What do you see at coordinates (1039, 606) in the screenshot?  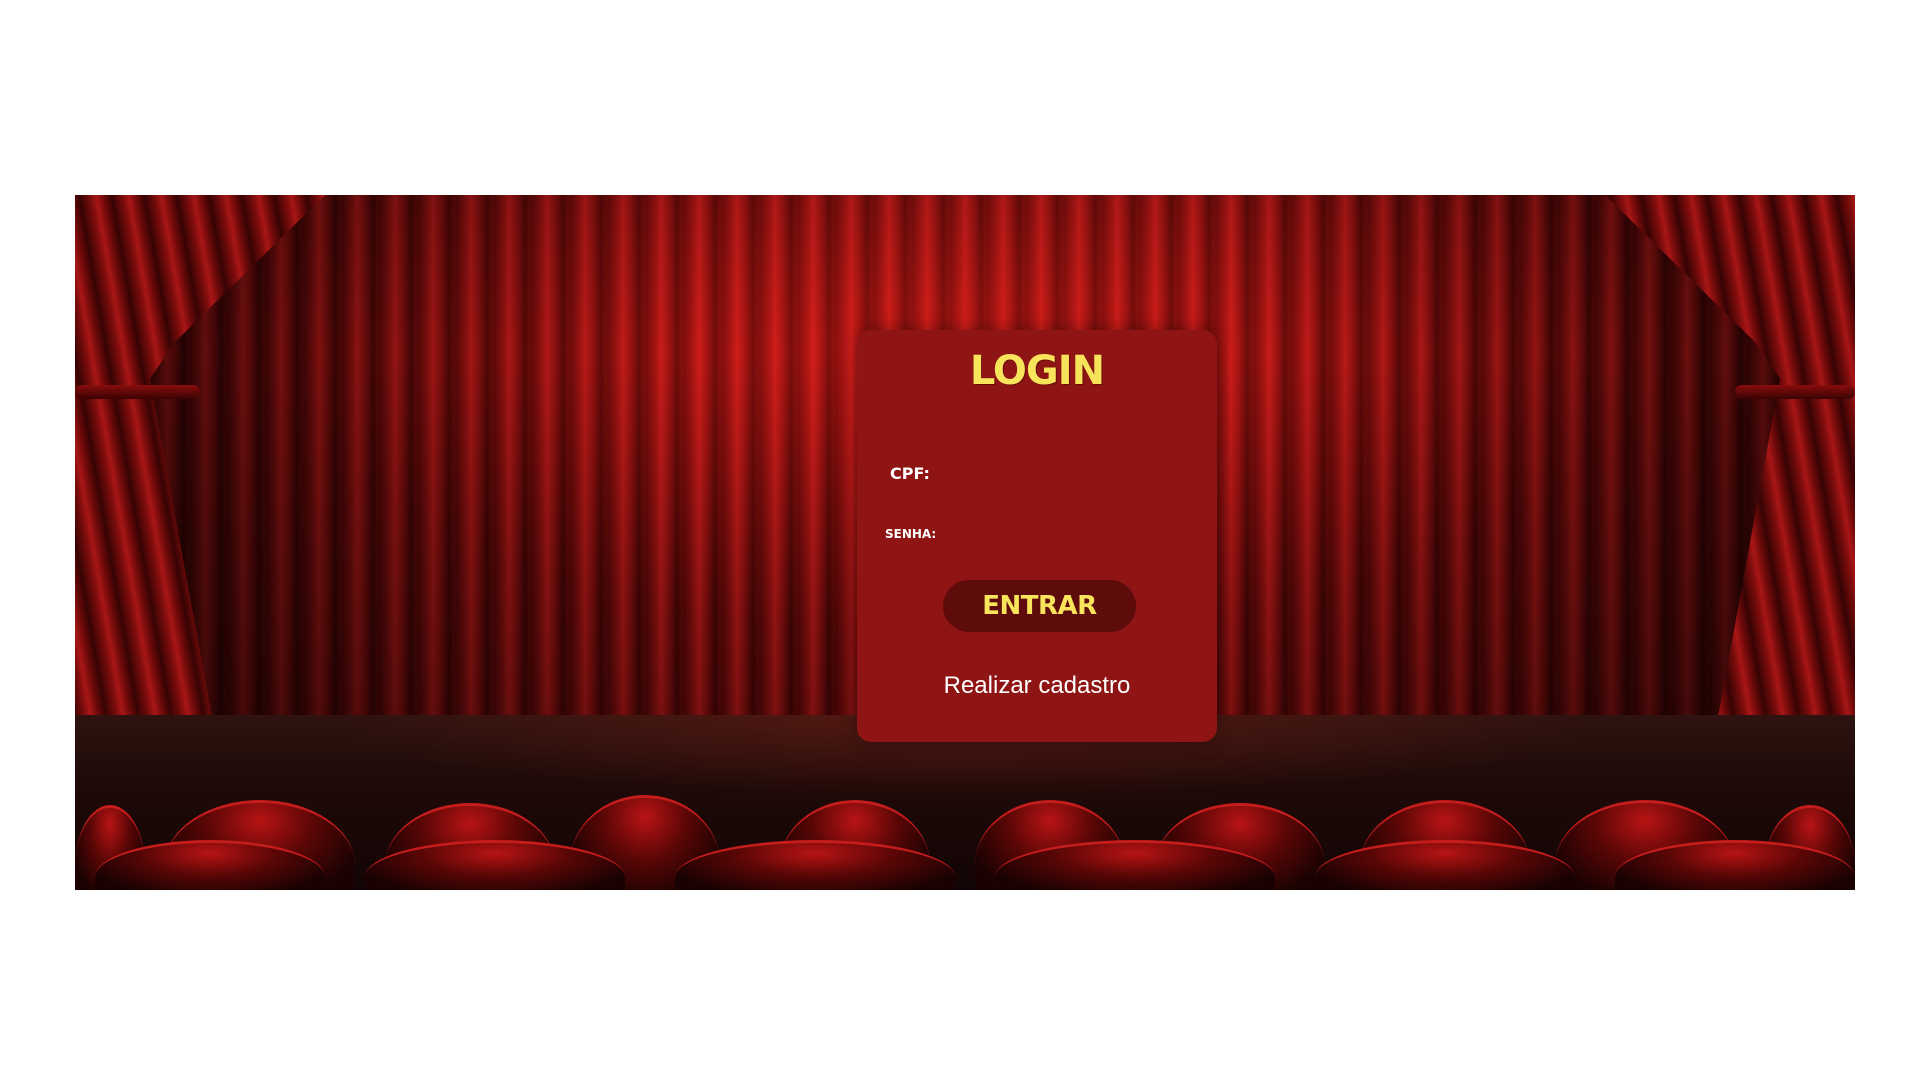 I see `entrar-button: ENTRAR` at bounding box center [1039, 606].